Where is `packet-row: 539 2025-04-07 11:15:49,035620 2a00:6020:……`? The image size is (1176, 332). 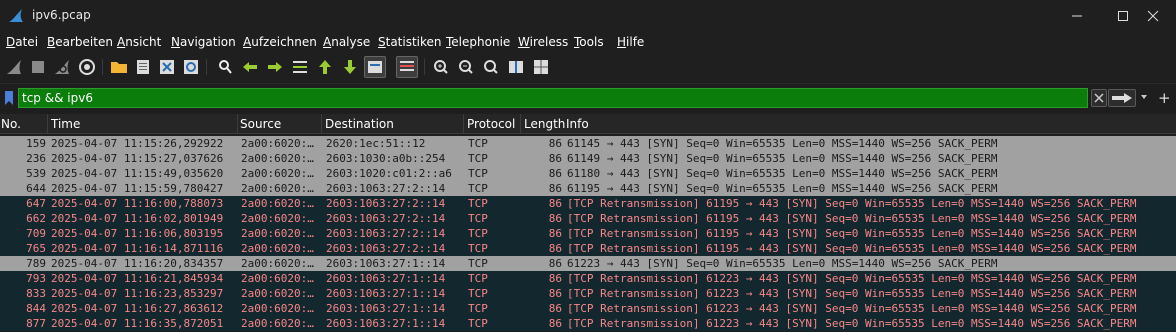
packet-row: 539 2025-04-07 11:15:49,035620 2a00:6020:…… is located at coordinates (588, 173).